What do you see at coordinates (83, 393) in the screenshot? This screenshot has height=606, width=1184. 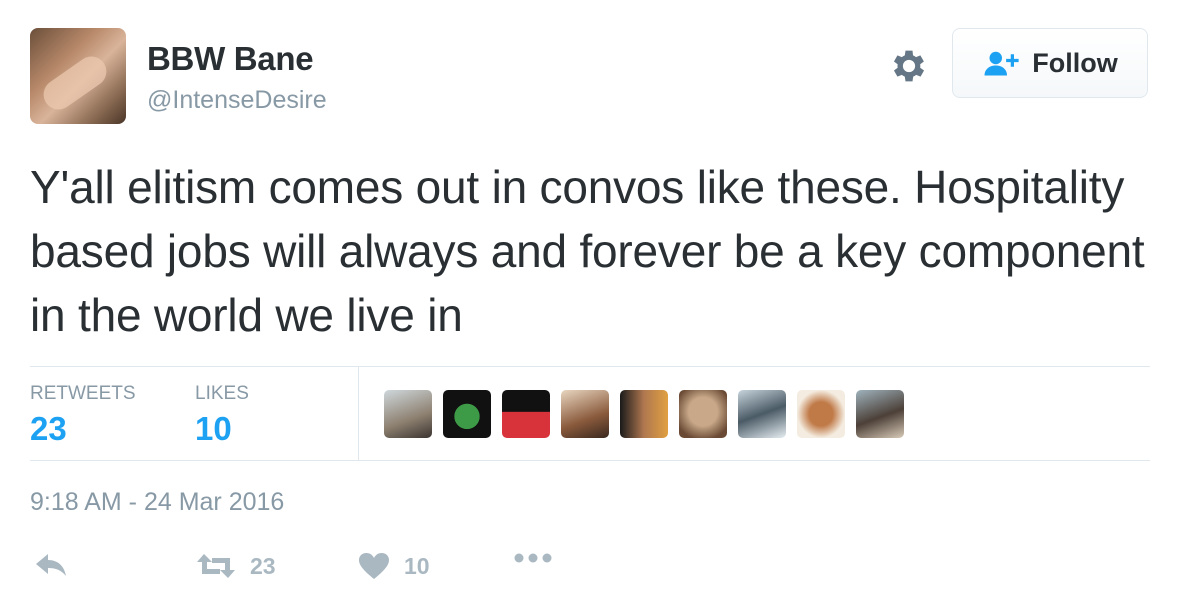 I see `retweets-label: RETWEETS` at bounding box center [83, 393].